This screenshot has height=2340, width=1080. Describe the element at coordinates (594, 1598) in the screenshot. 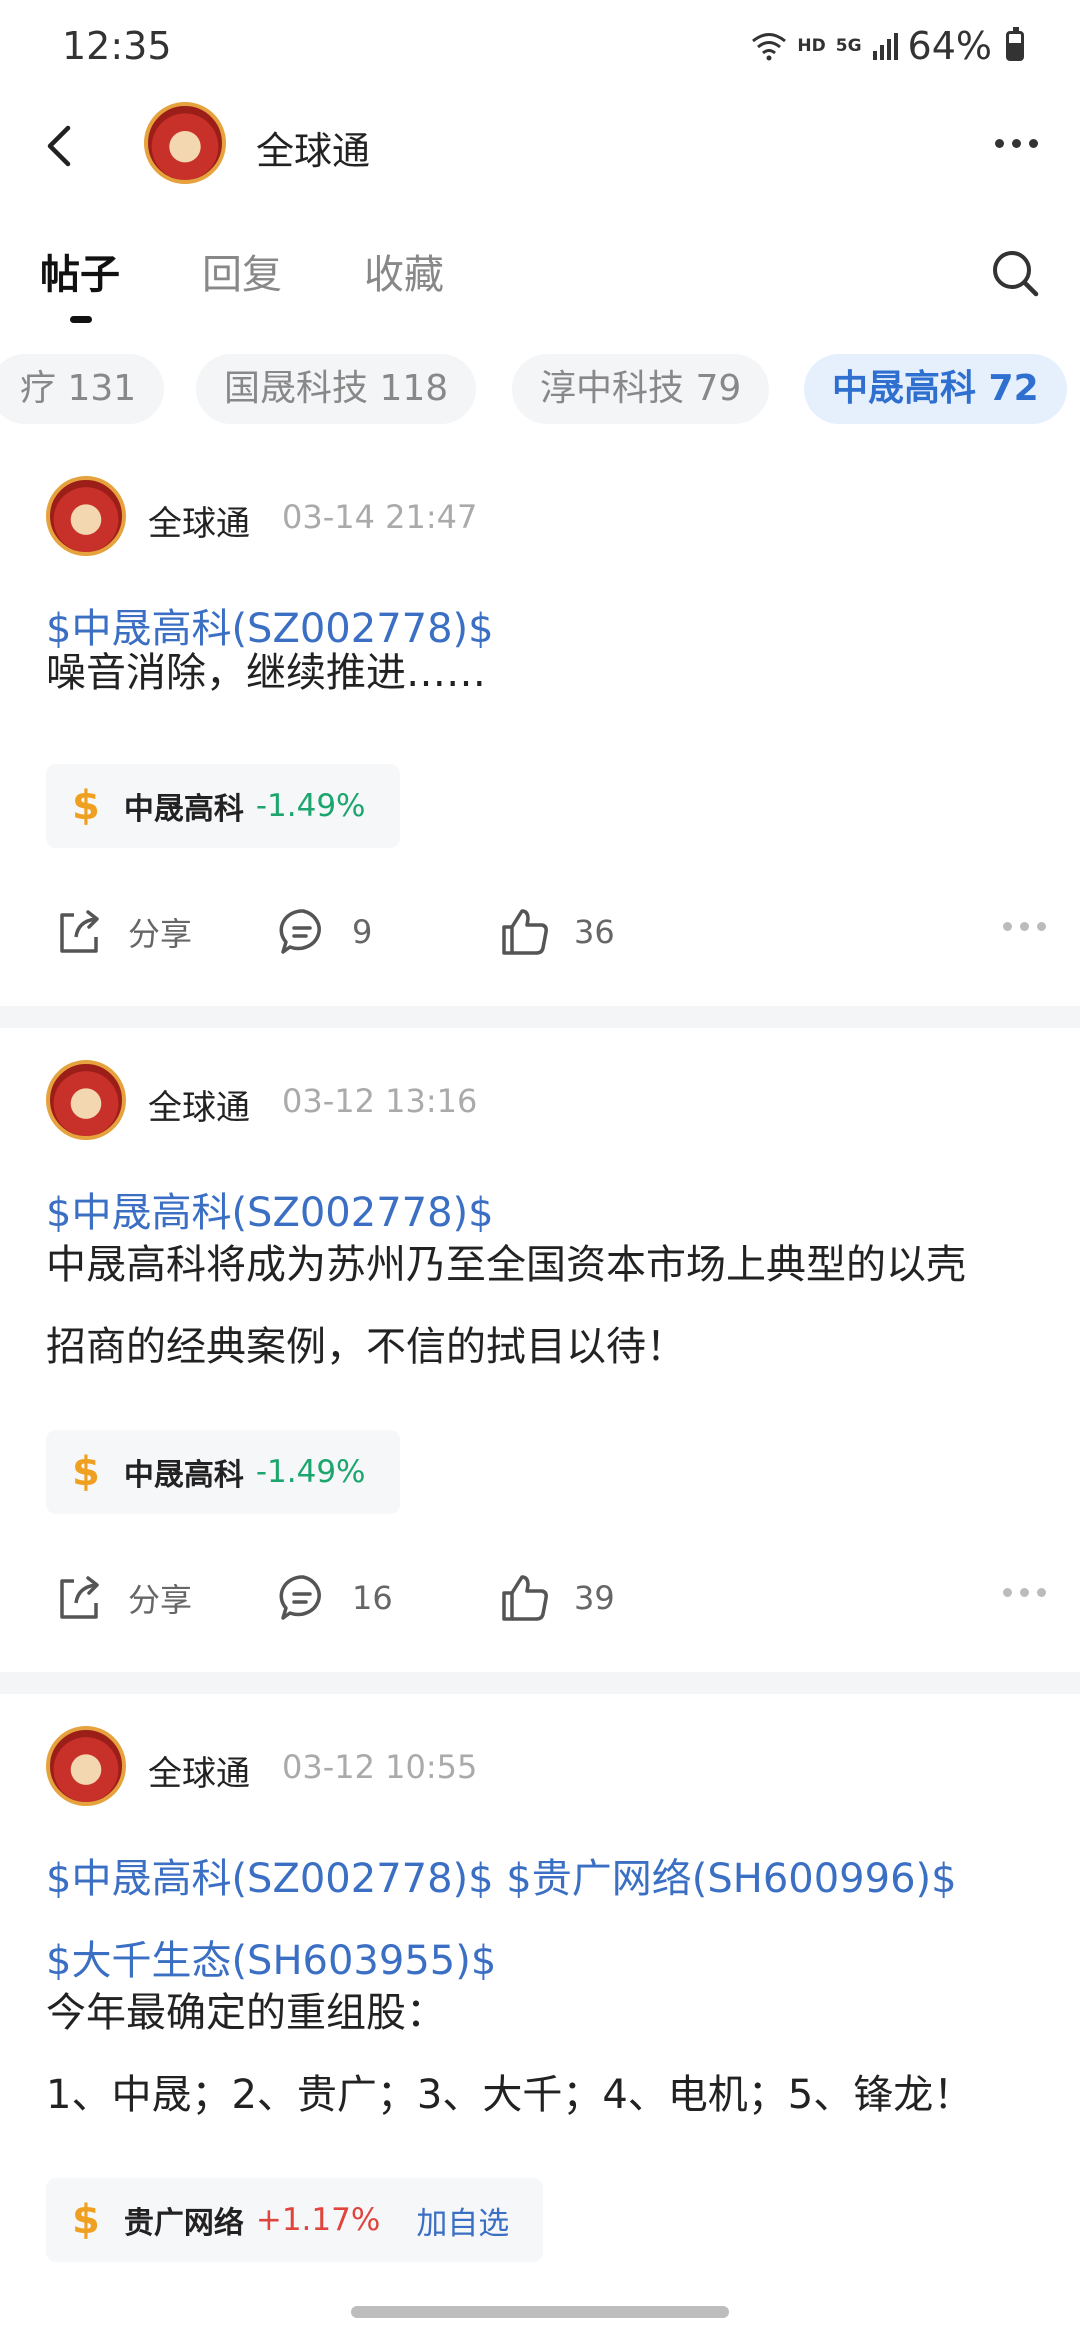

I see `like-count: 39` at that location.